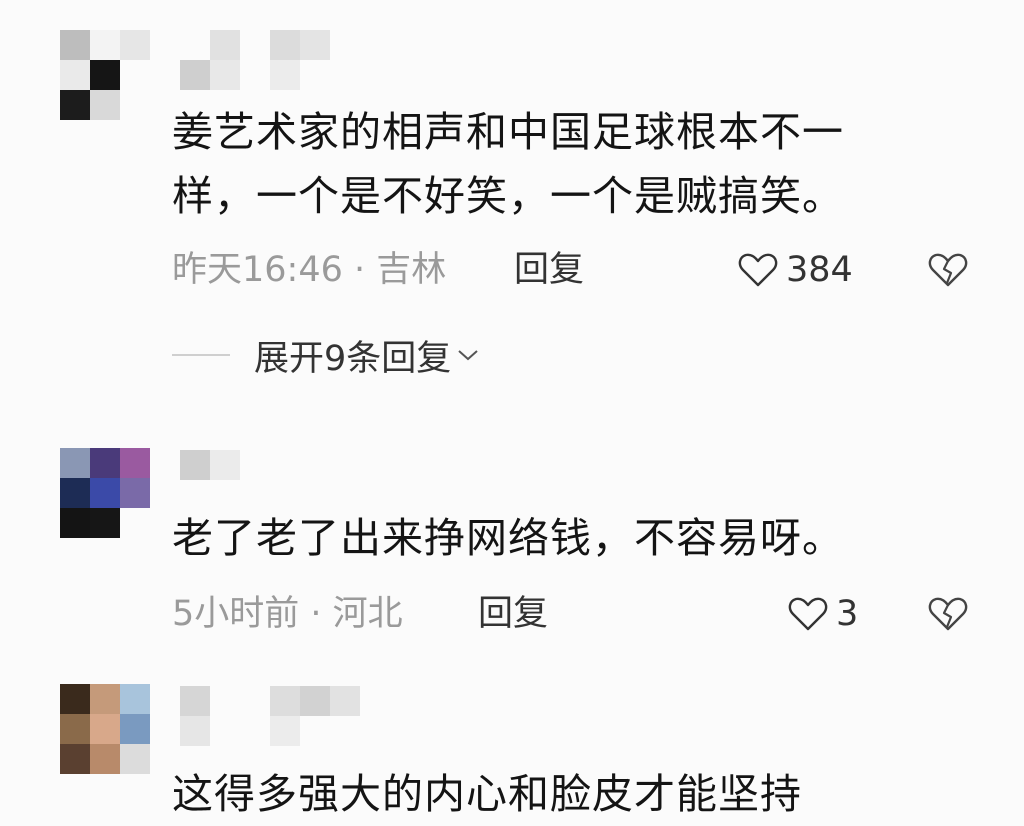 This screenshot has width=1024, height=826. What do you see at coordinates (487, 794) in the screenshot?
I see `comment-text-line: 这得多强大的内心和脸皮才能坚持` at bounding box center [487, 794].